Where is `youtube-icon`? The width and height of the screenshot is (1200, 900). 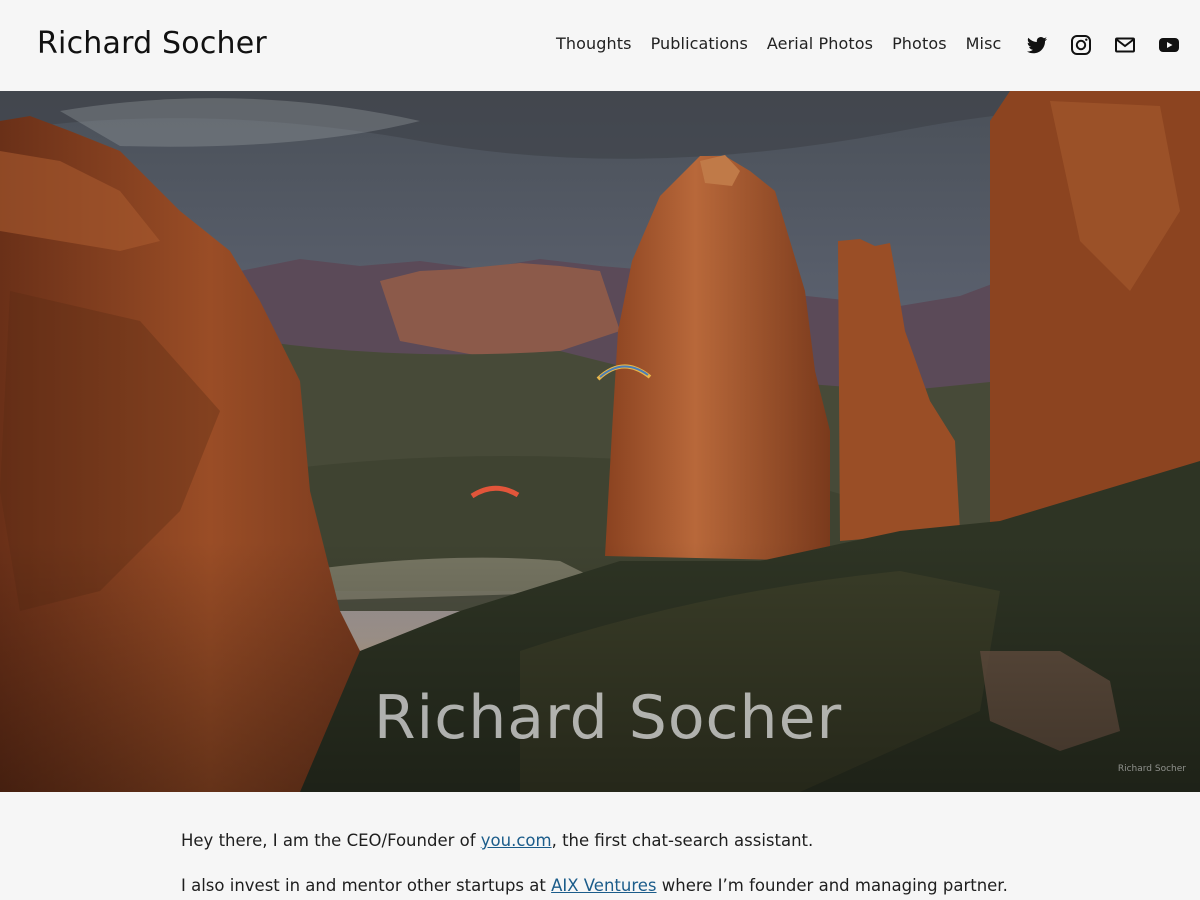
youtube-icon is located at coordinates (1169, 45).